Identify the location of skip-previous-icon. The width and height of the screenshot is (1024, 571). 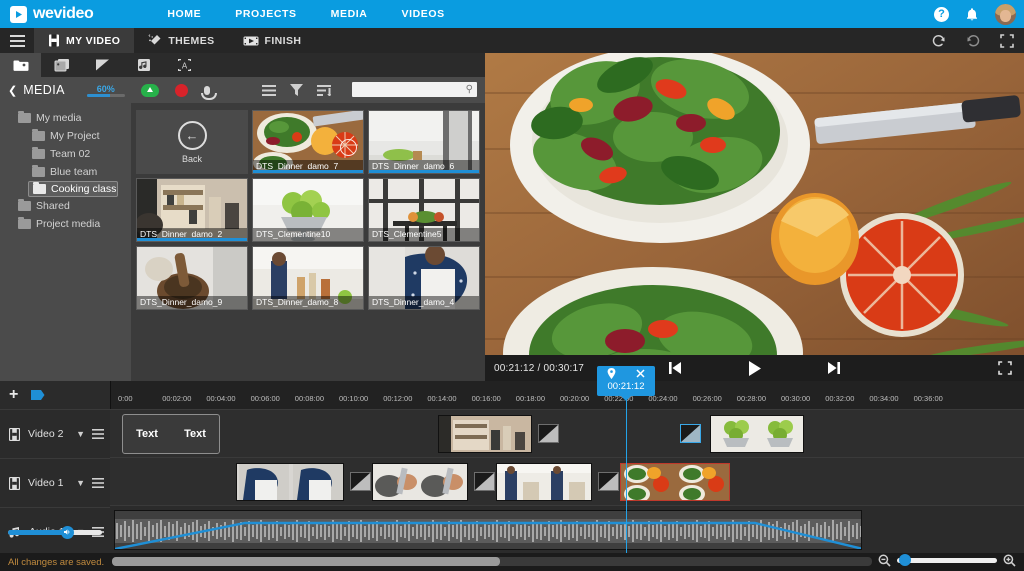
(675, 368).